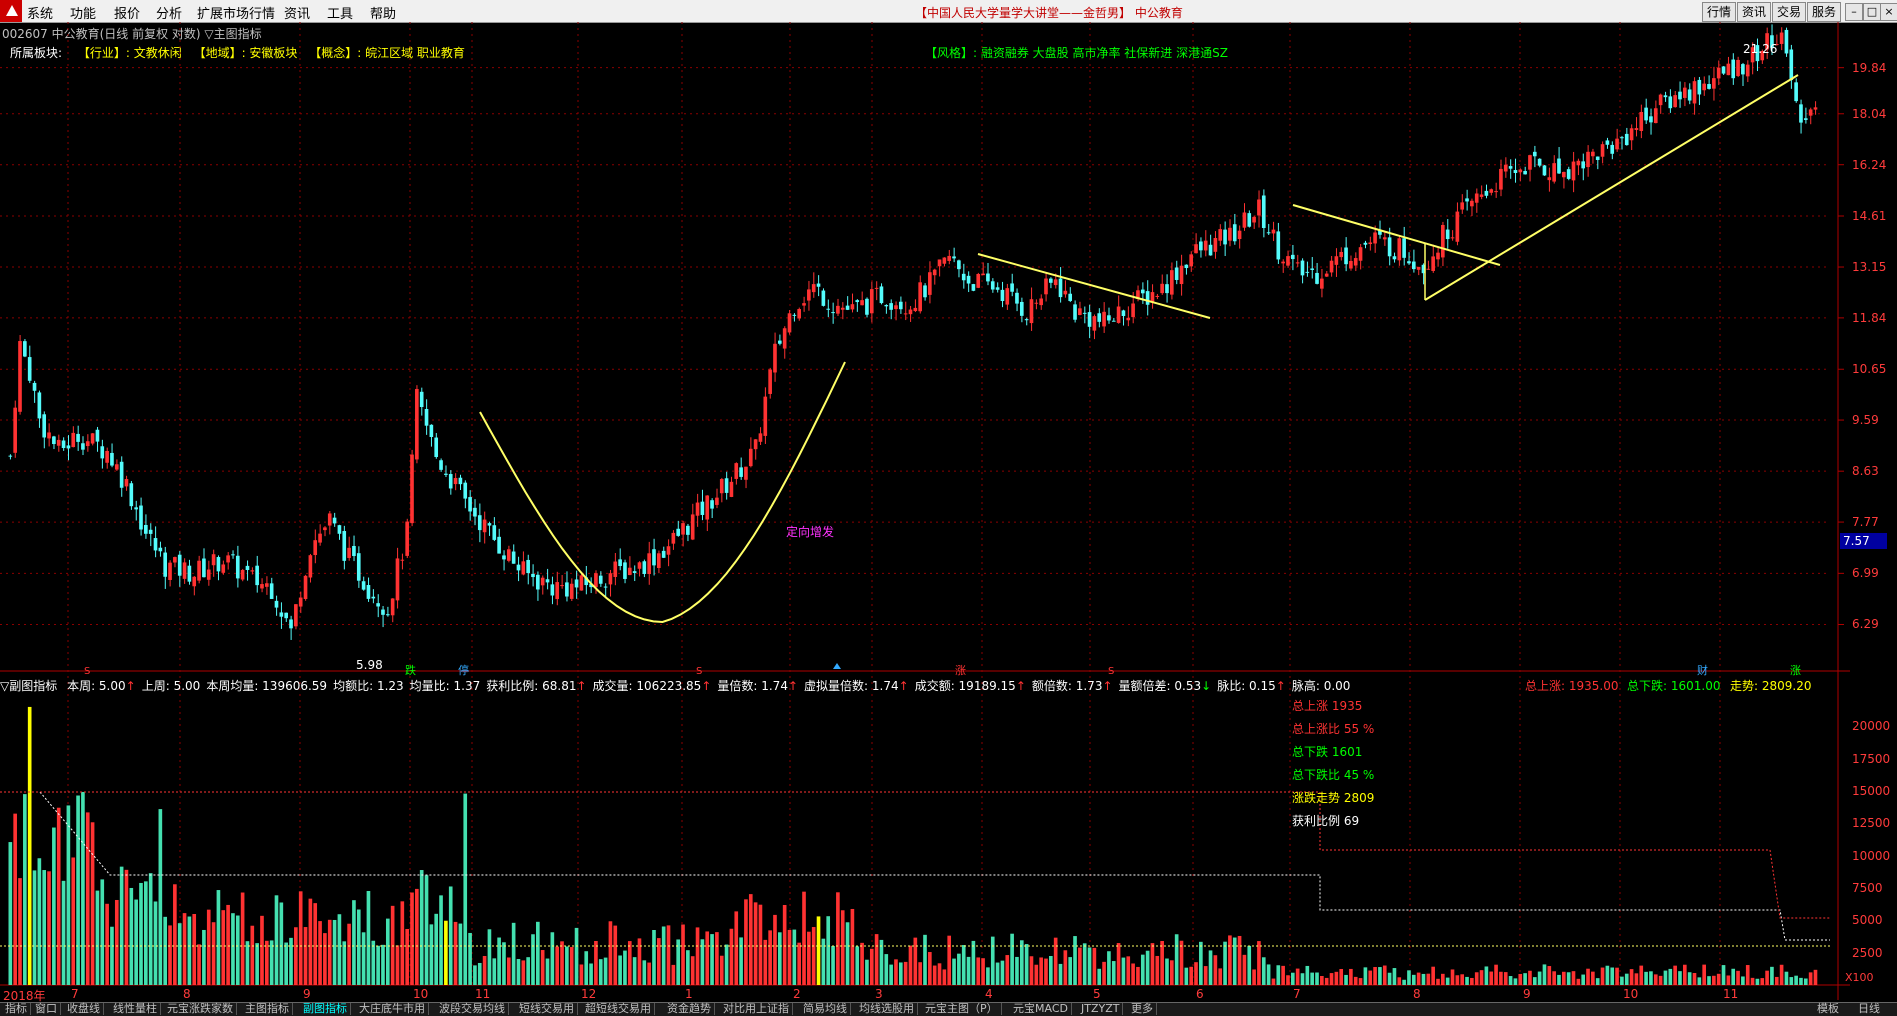 The image size is (1897, 1016). Describe the element at coordinates (16, 1009) in the screenshot. I see `tab-1: 指标` at that location.